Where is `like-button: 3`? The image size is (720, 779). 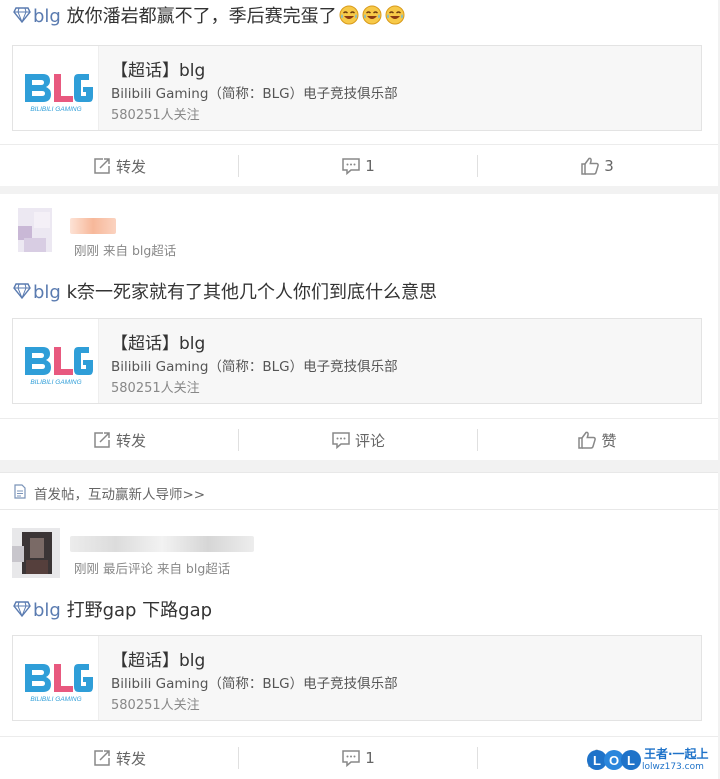
like-button: 3 is located at coordinates (597, 166).